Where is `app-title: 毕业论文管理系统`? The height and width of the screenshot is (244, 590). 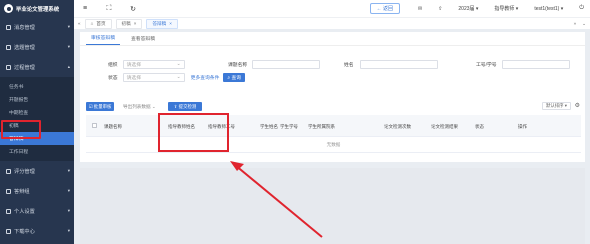
app-title: 毕业论文管理系统 is located at coordinates (38, 9).